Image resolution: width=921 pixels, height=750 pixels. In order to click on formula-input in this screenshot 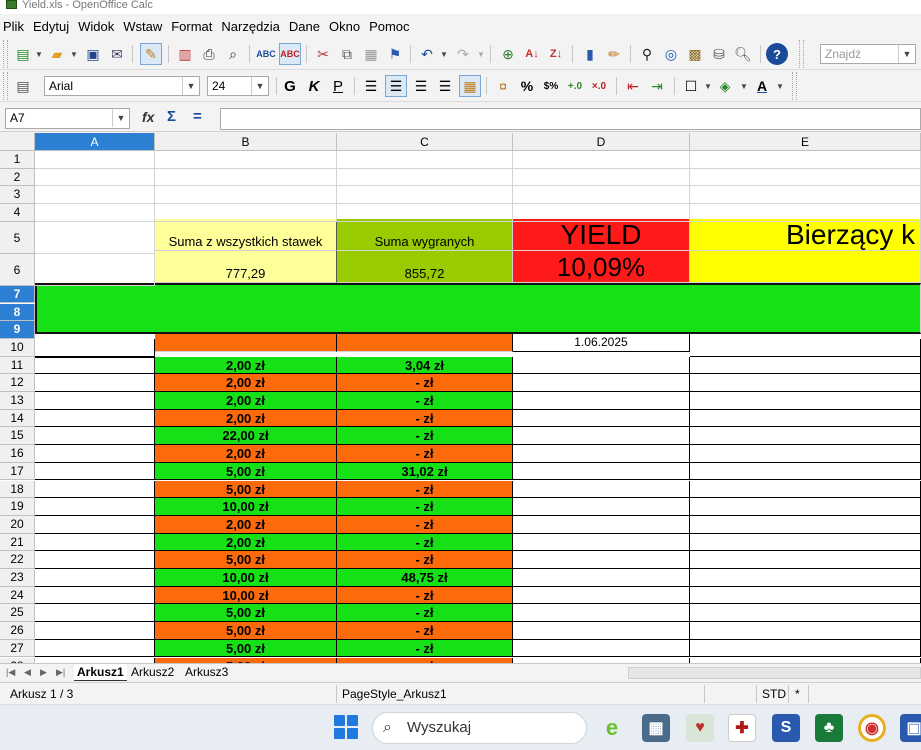, I will do `click(570, 119)`.